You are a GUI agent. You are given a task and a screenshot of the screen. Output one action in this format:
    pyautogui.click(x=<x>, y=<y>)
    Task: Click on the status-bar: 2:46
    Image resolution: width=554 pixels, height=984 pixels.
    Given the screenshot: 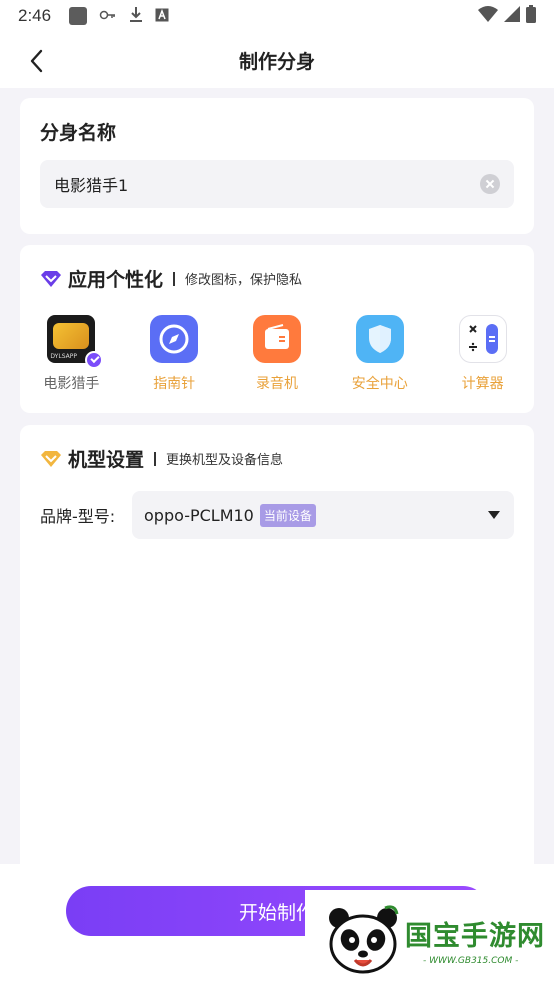 What is the action you would take?
    pyautogui.click(x=277, y=16)
    